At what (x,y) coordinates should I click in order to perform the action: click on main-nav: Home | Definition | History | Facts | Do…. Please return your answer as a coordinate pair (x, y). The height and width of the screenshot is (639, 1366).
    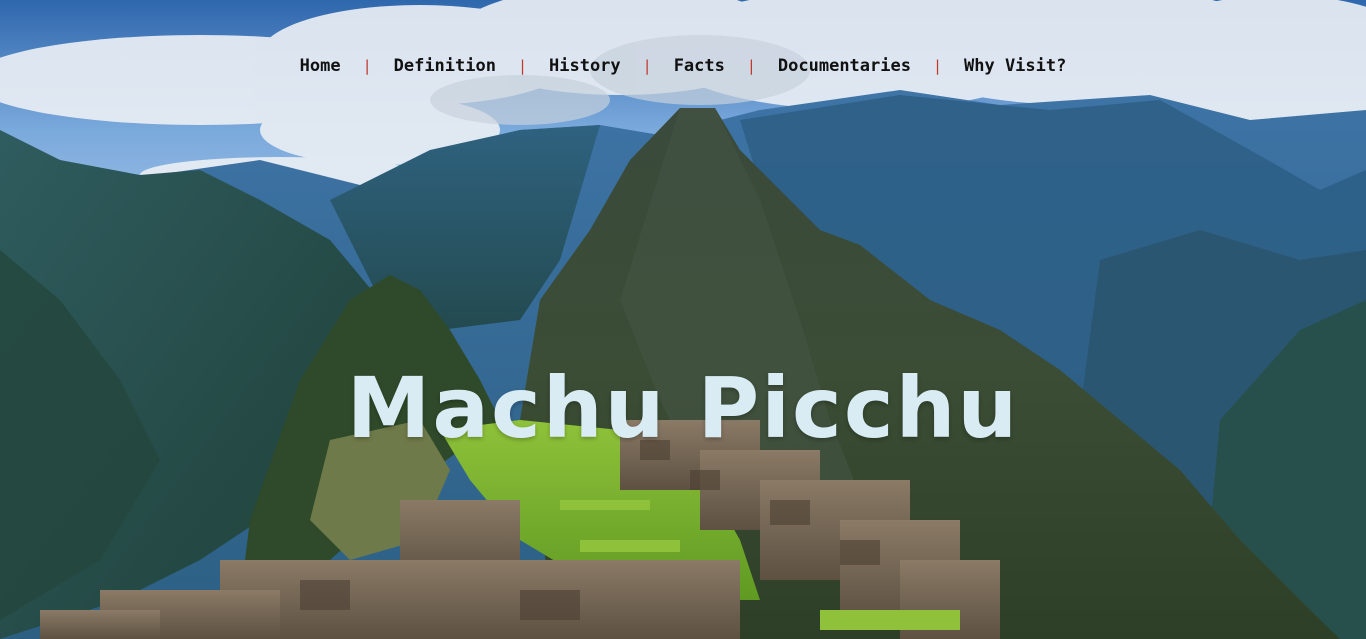
    Looking at the image, I should click on (683, 66).